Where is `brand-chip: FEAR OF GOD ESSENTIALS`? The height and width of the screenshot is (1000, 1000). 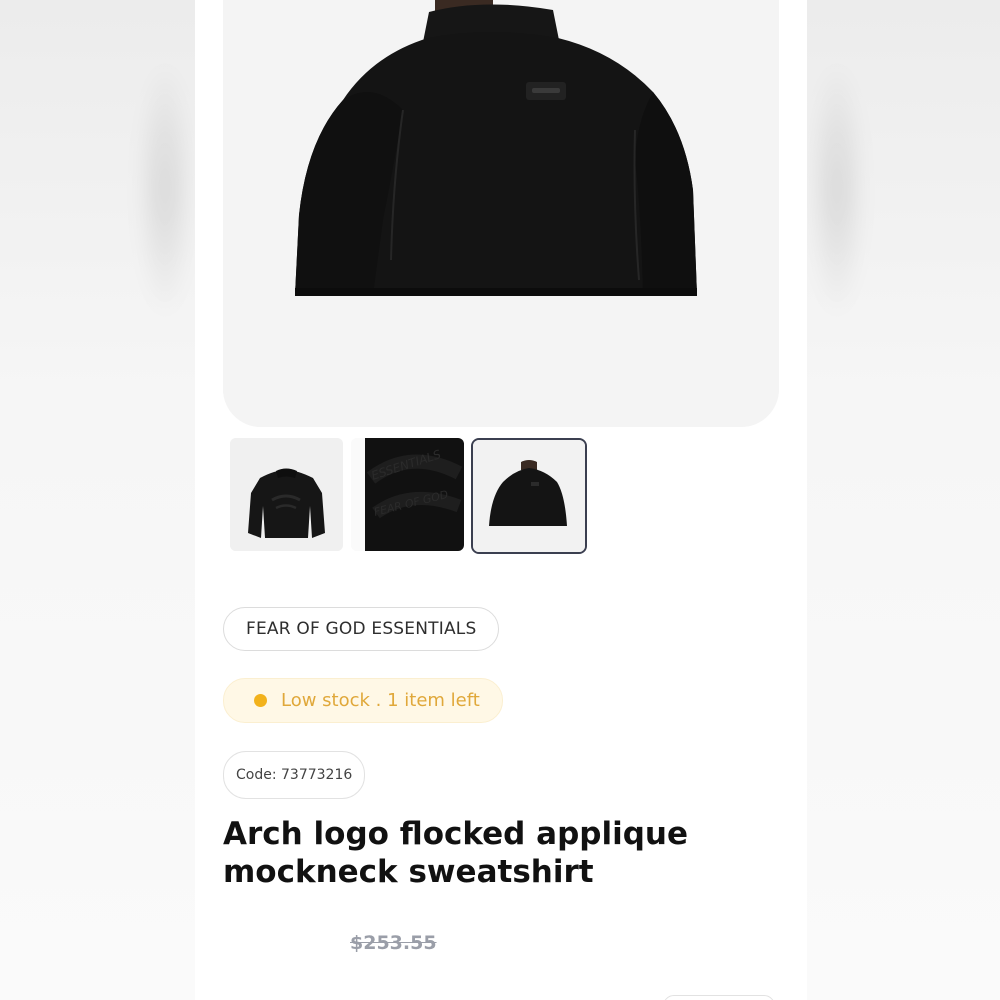 brand-chip: FEAR OF GOD ESSENTIALS is located at coordinates (361, 629).